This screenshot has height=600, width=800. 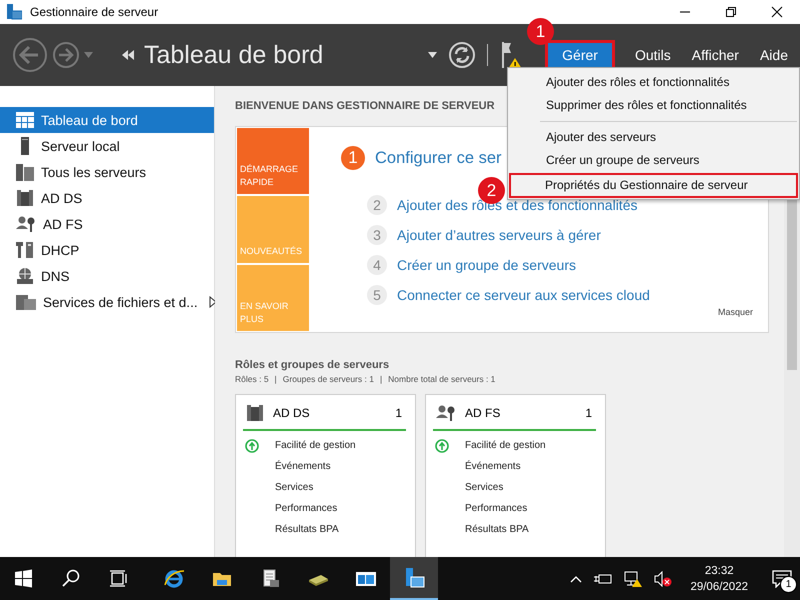 What do you see at coordinates (377, 265) in the screenshot?
I see `step-number: 4` at bounding box center [377, 265].